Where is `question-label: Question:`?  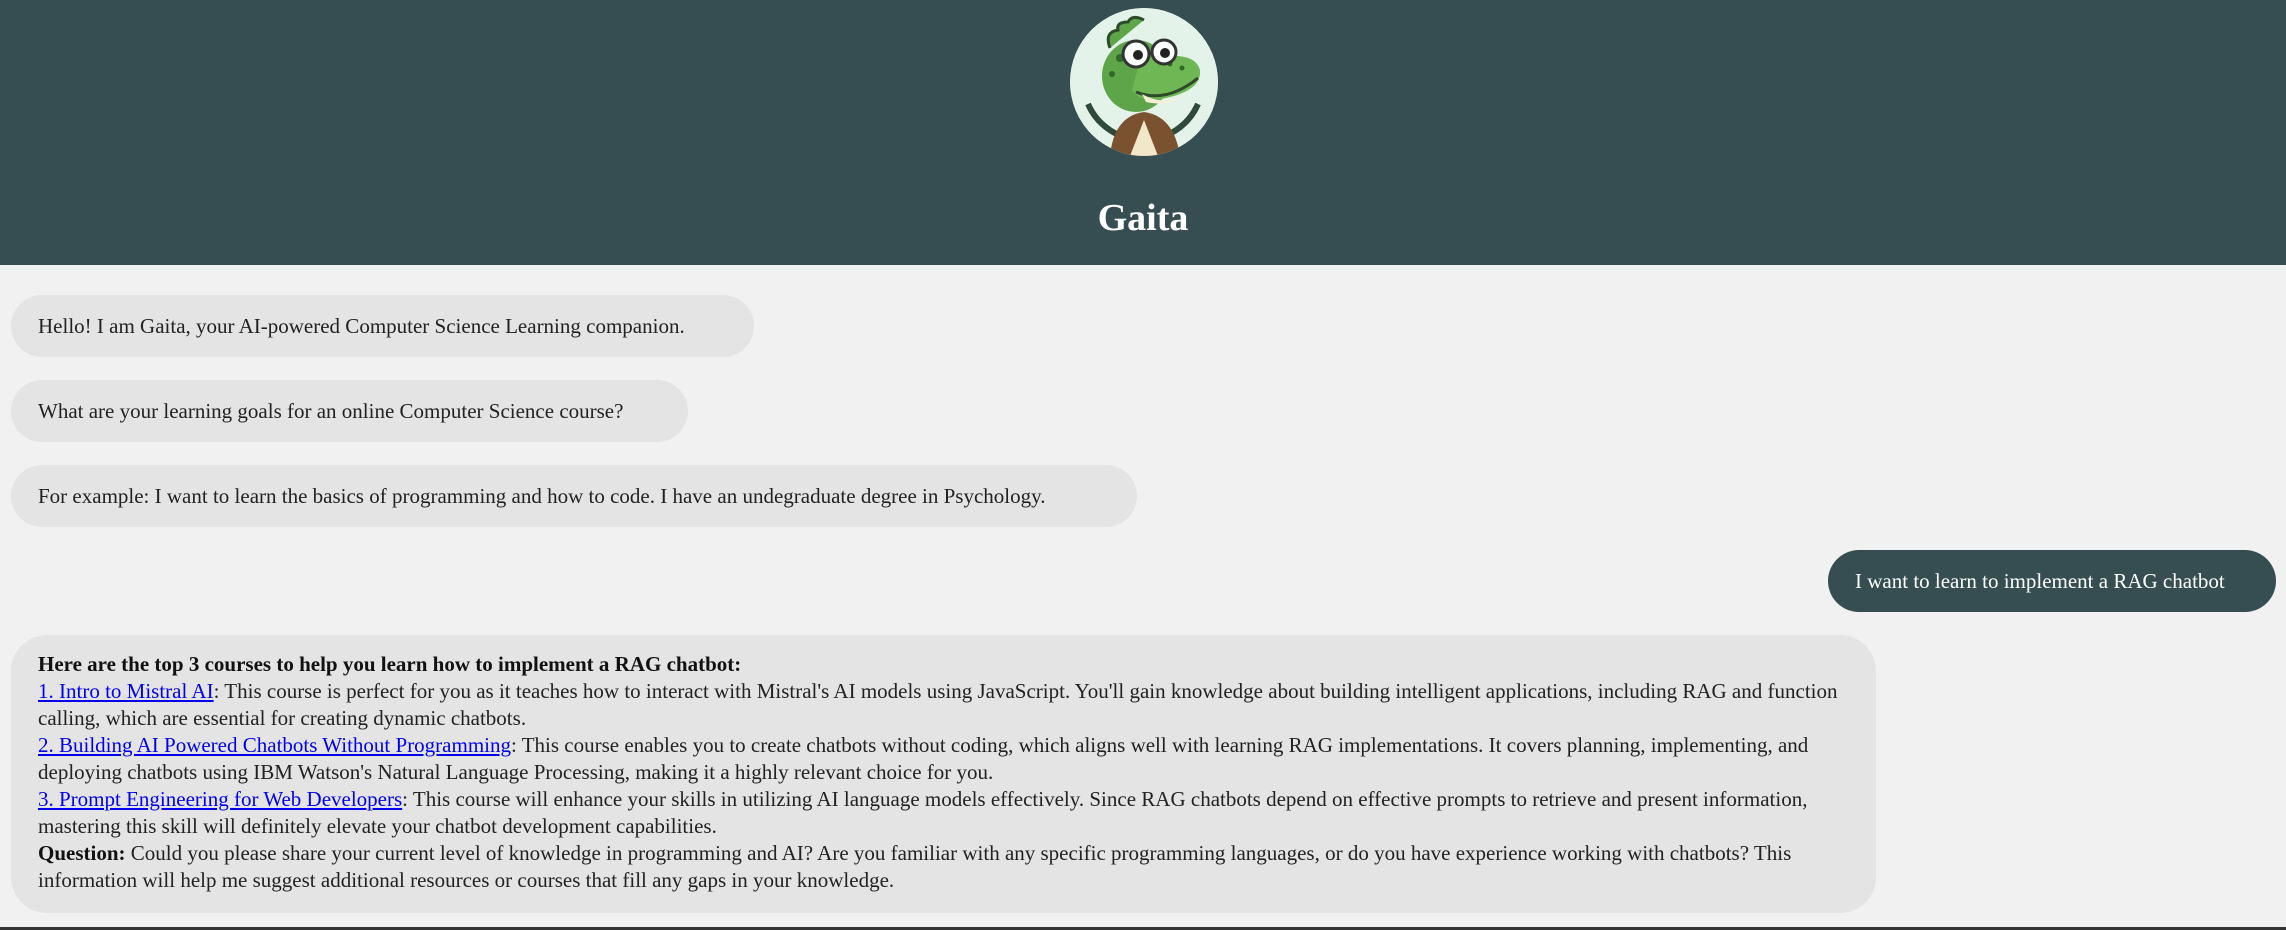 question-label: Question: is located at coordinates (82, 853).